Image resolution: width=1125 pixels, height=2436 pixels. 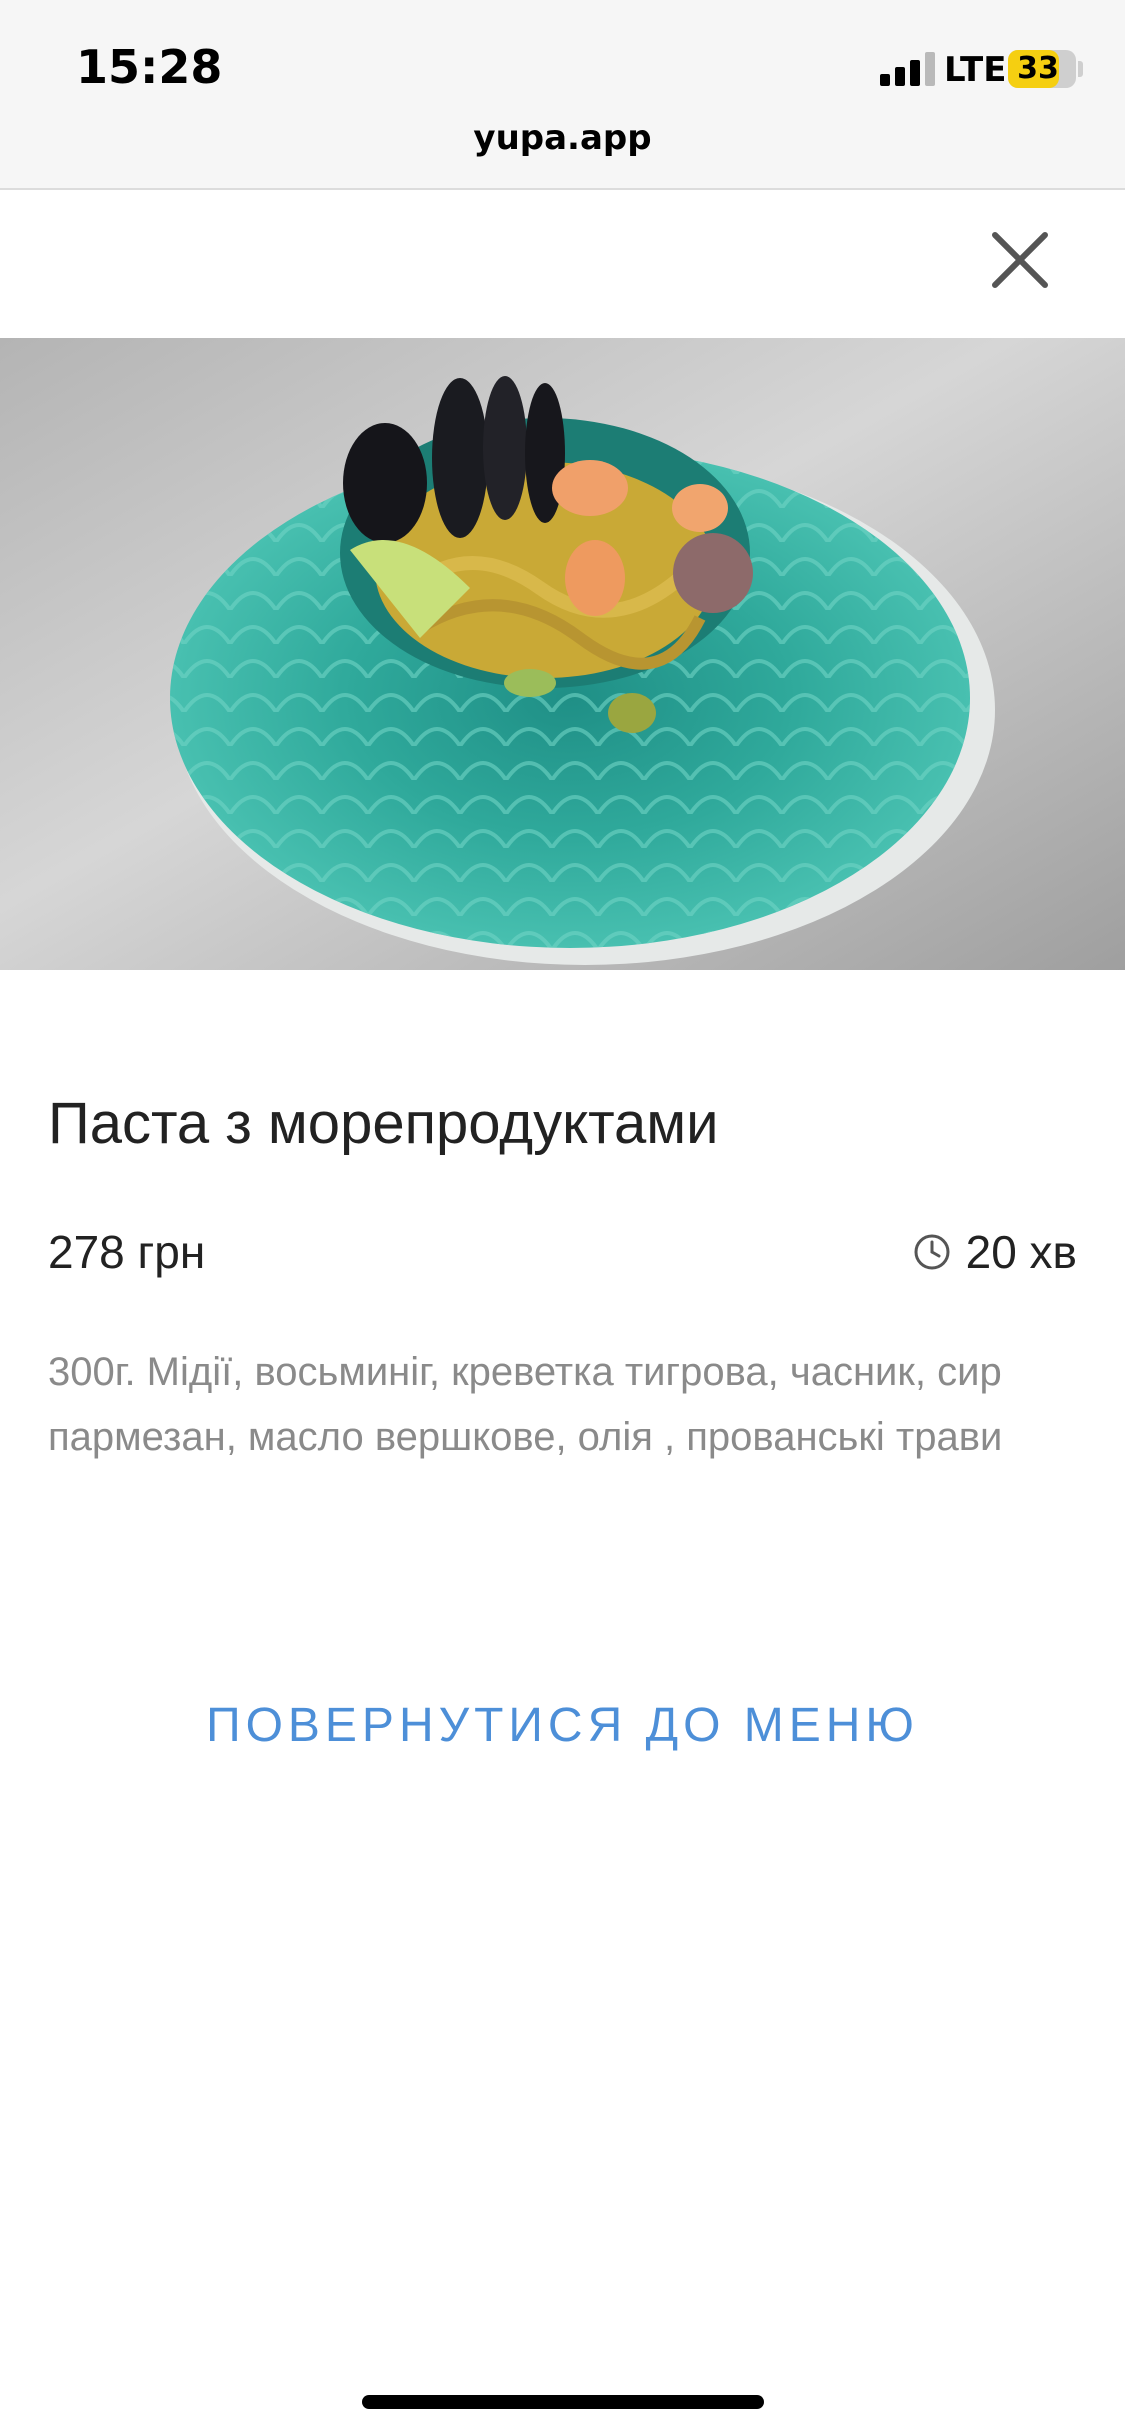 I want to click on close-icon, so click(x=1020, y=260).